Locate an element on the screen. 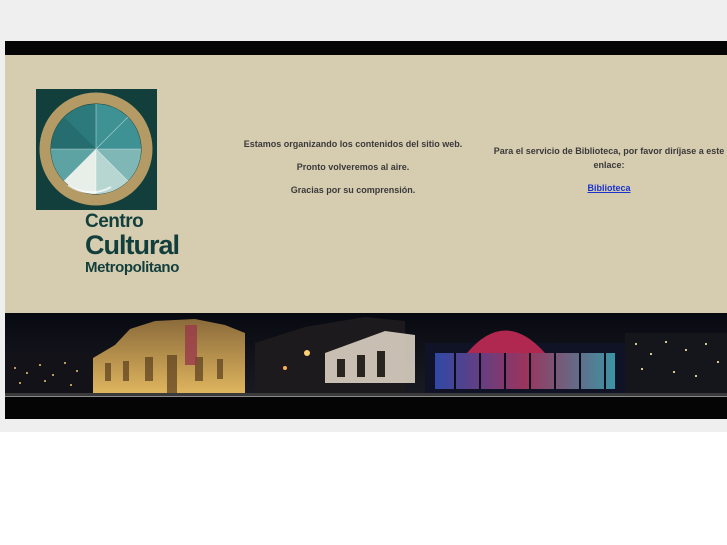 The width and height of the screenshot is (727, 545). message-line-2: Pronto volveremos al aire. is located at coordinates (353, 167).